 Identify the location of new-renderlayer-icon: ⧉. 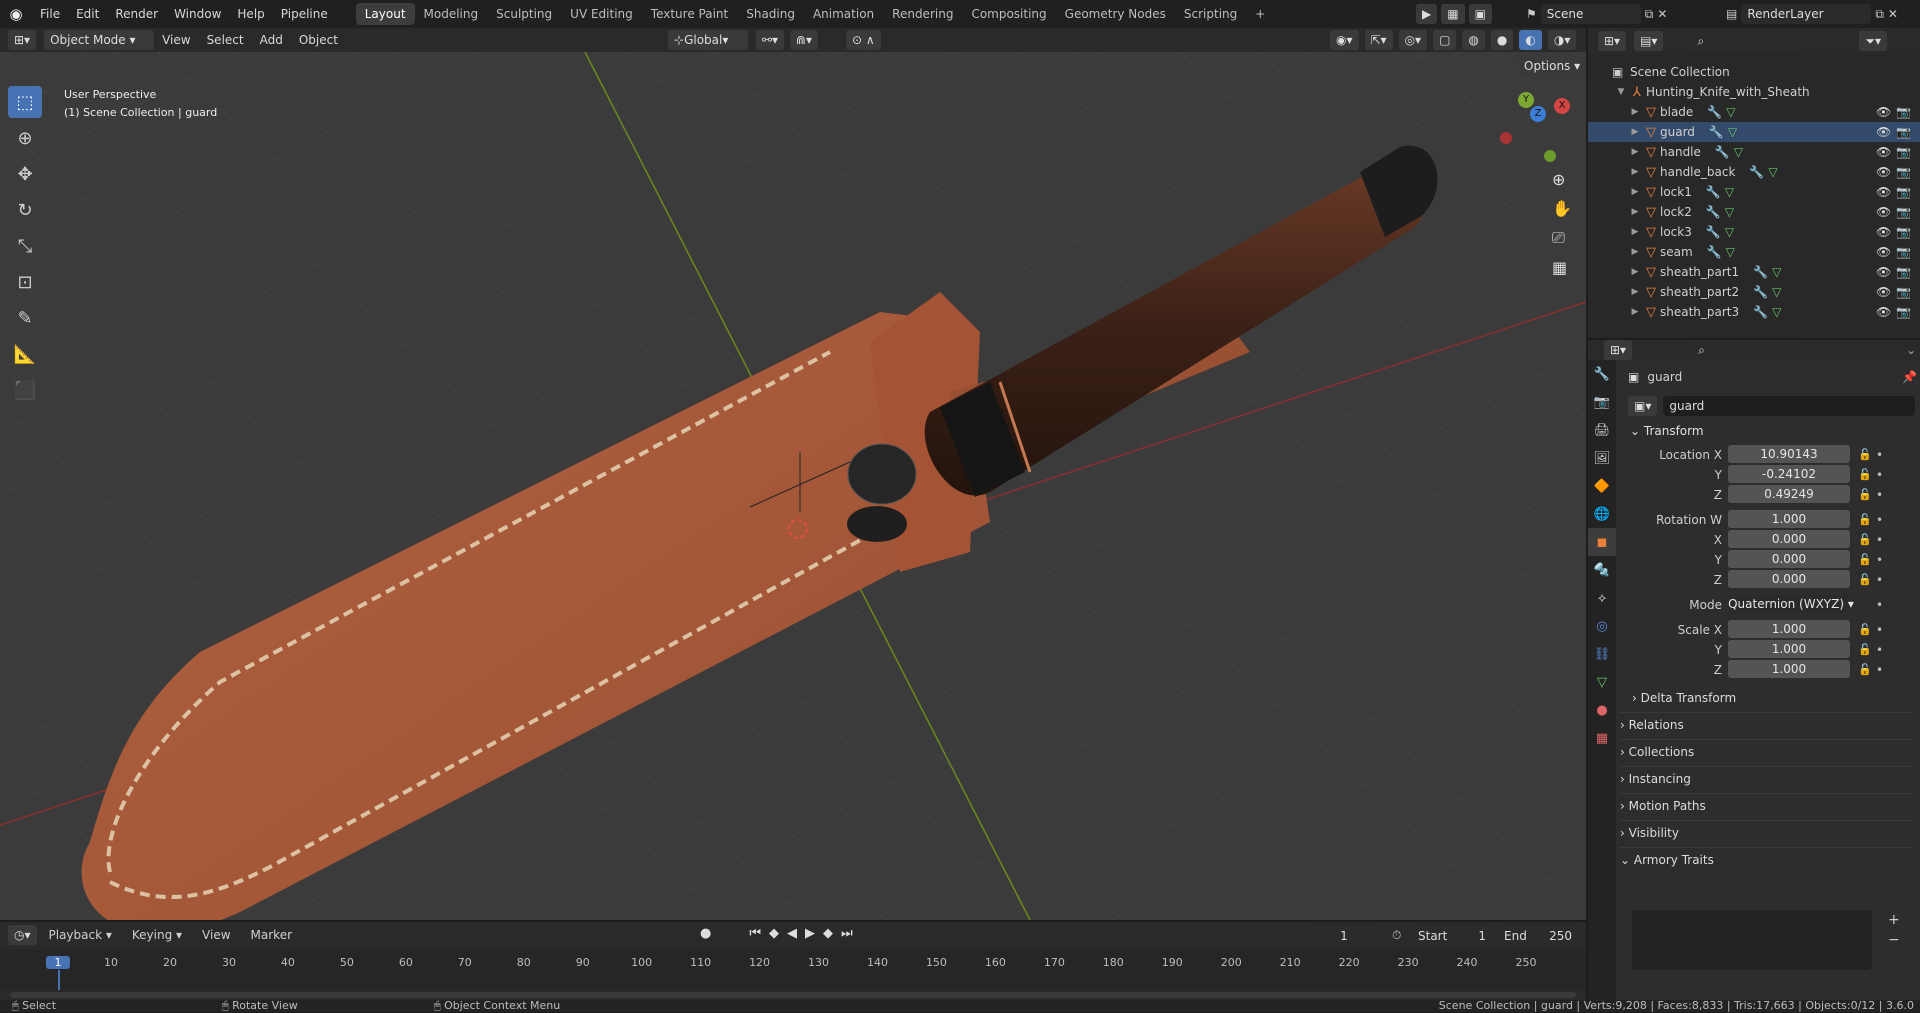
(1879, 14).